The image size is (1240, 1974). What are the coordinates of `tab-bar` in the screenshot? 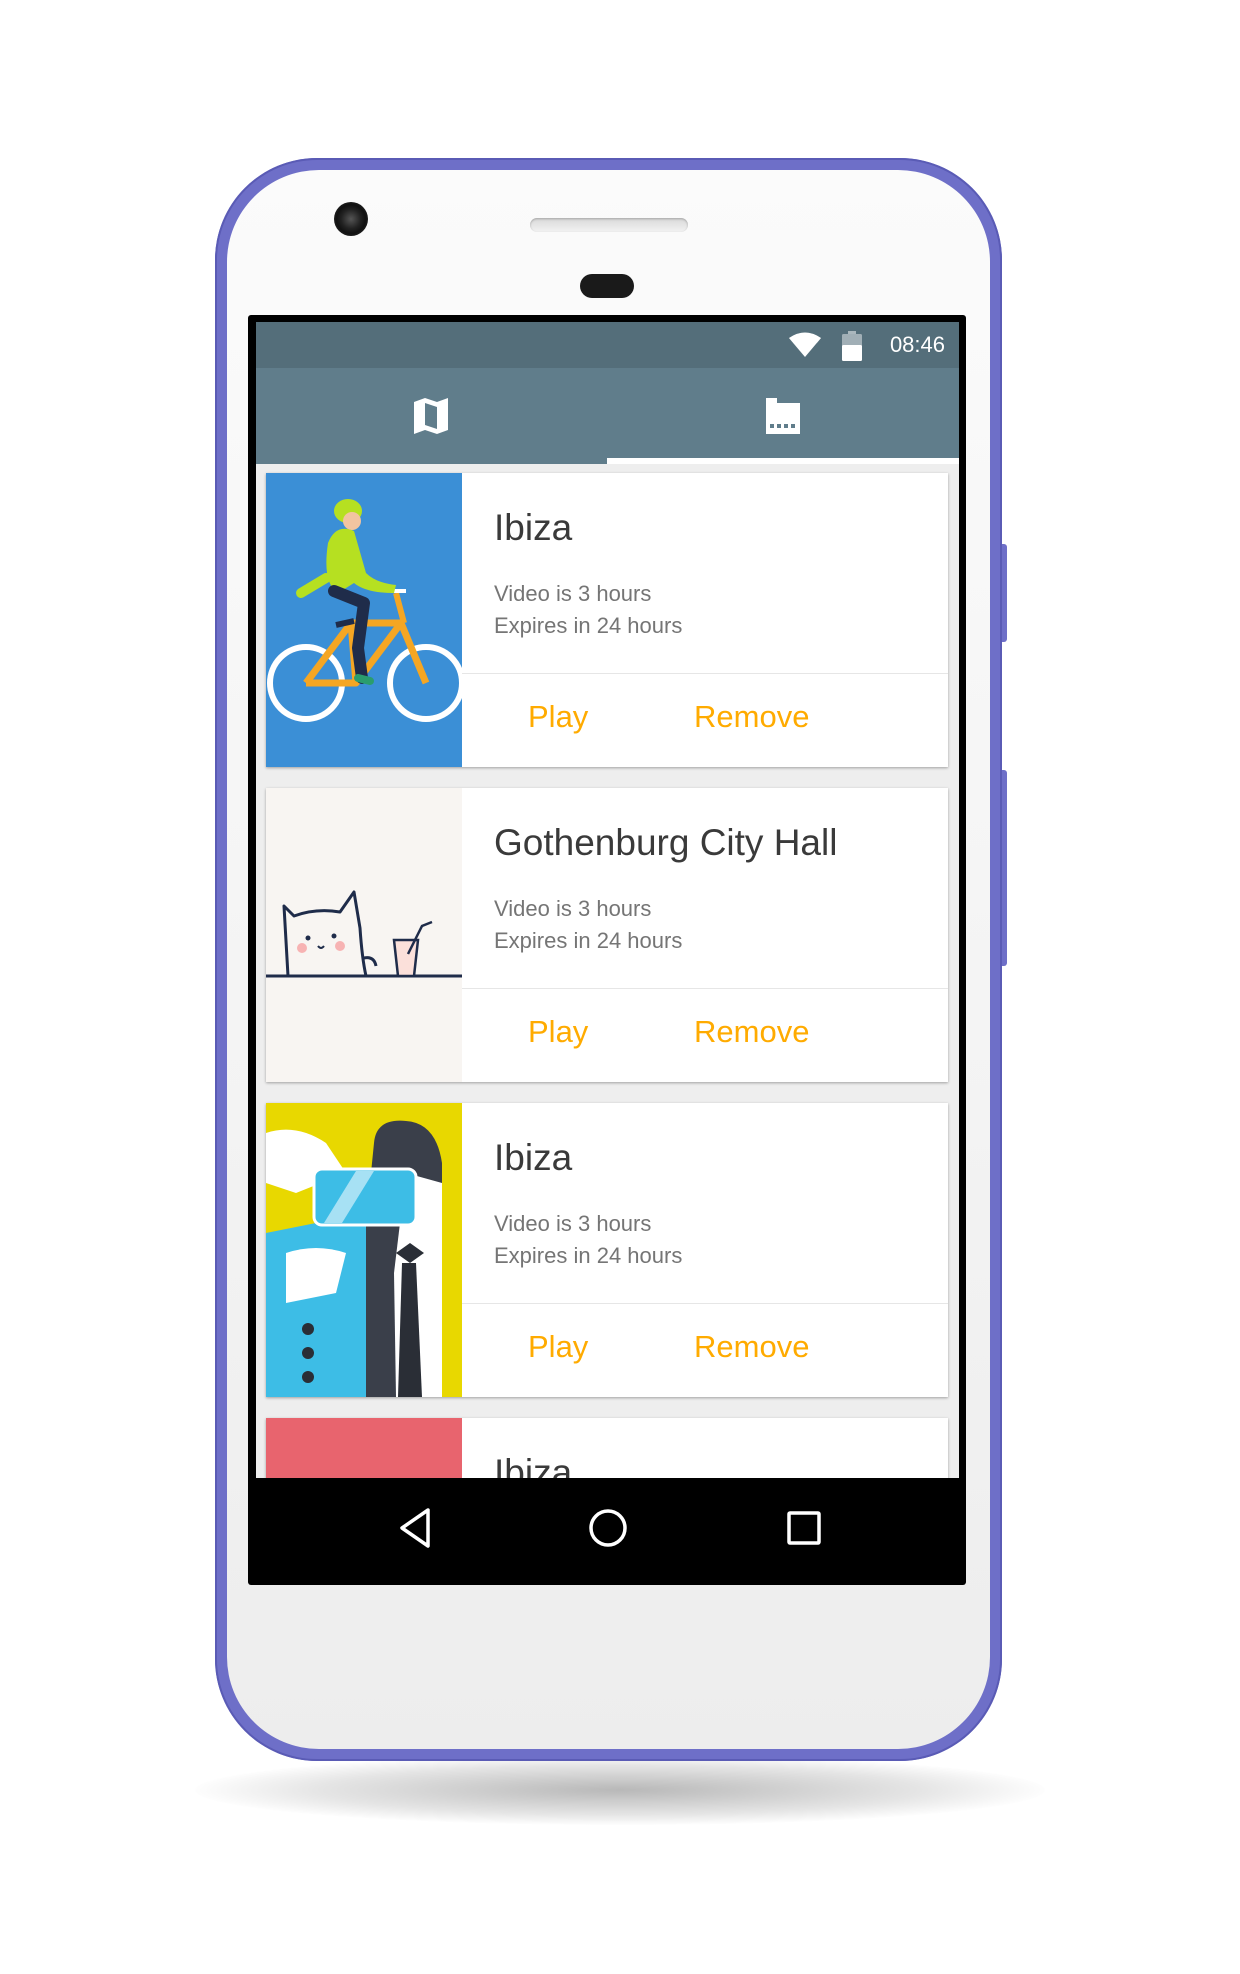 It's located at (607, 416).